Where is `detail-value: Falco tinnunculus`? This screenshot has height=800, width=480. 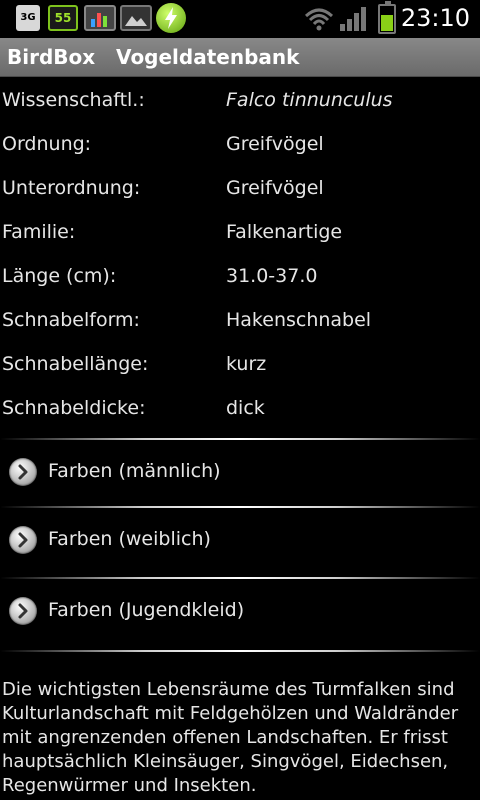 detail-value: Falco tinnunculus is located at coordinates (309, 100).